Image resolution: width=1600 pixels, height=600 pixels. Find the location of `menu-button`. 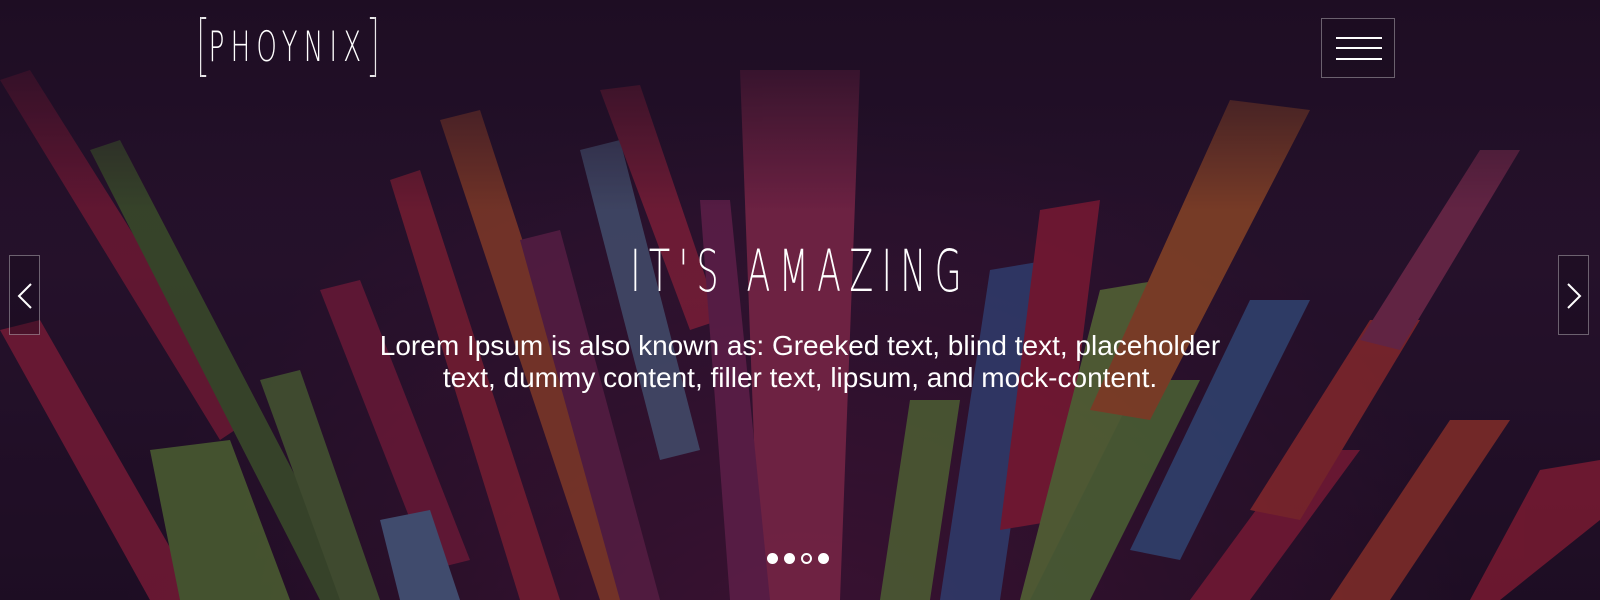

menu-button is located at coordinates (1358, 48).